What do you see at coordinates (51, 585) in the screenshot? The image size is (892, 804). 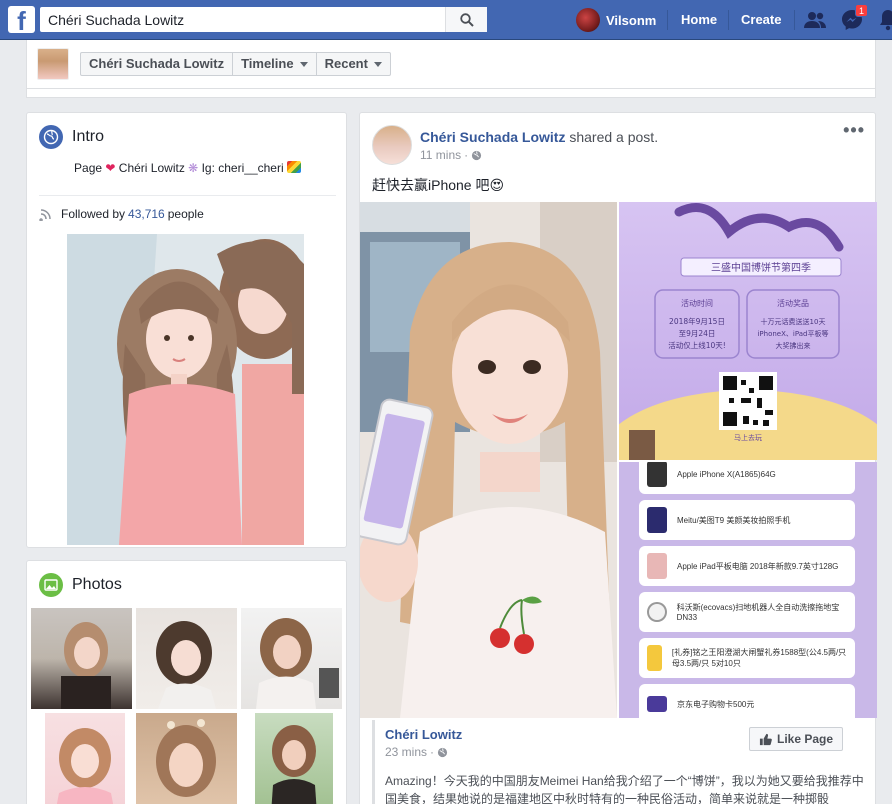 I see `photos-icon` at bounding box center [51, 585].